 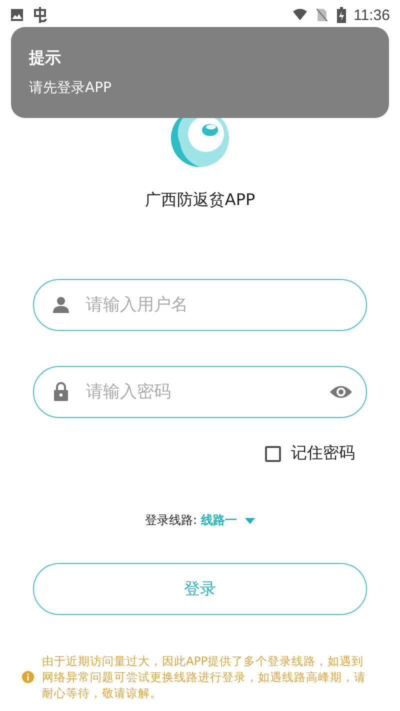 What do you see at coordinates (17, 15) in the screenshot?
I see `image-icon` at bounding box center [17, 15].